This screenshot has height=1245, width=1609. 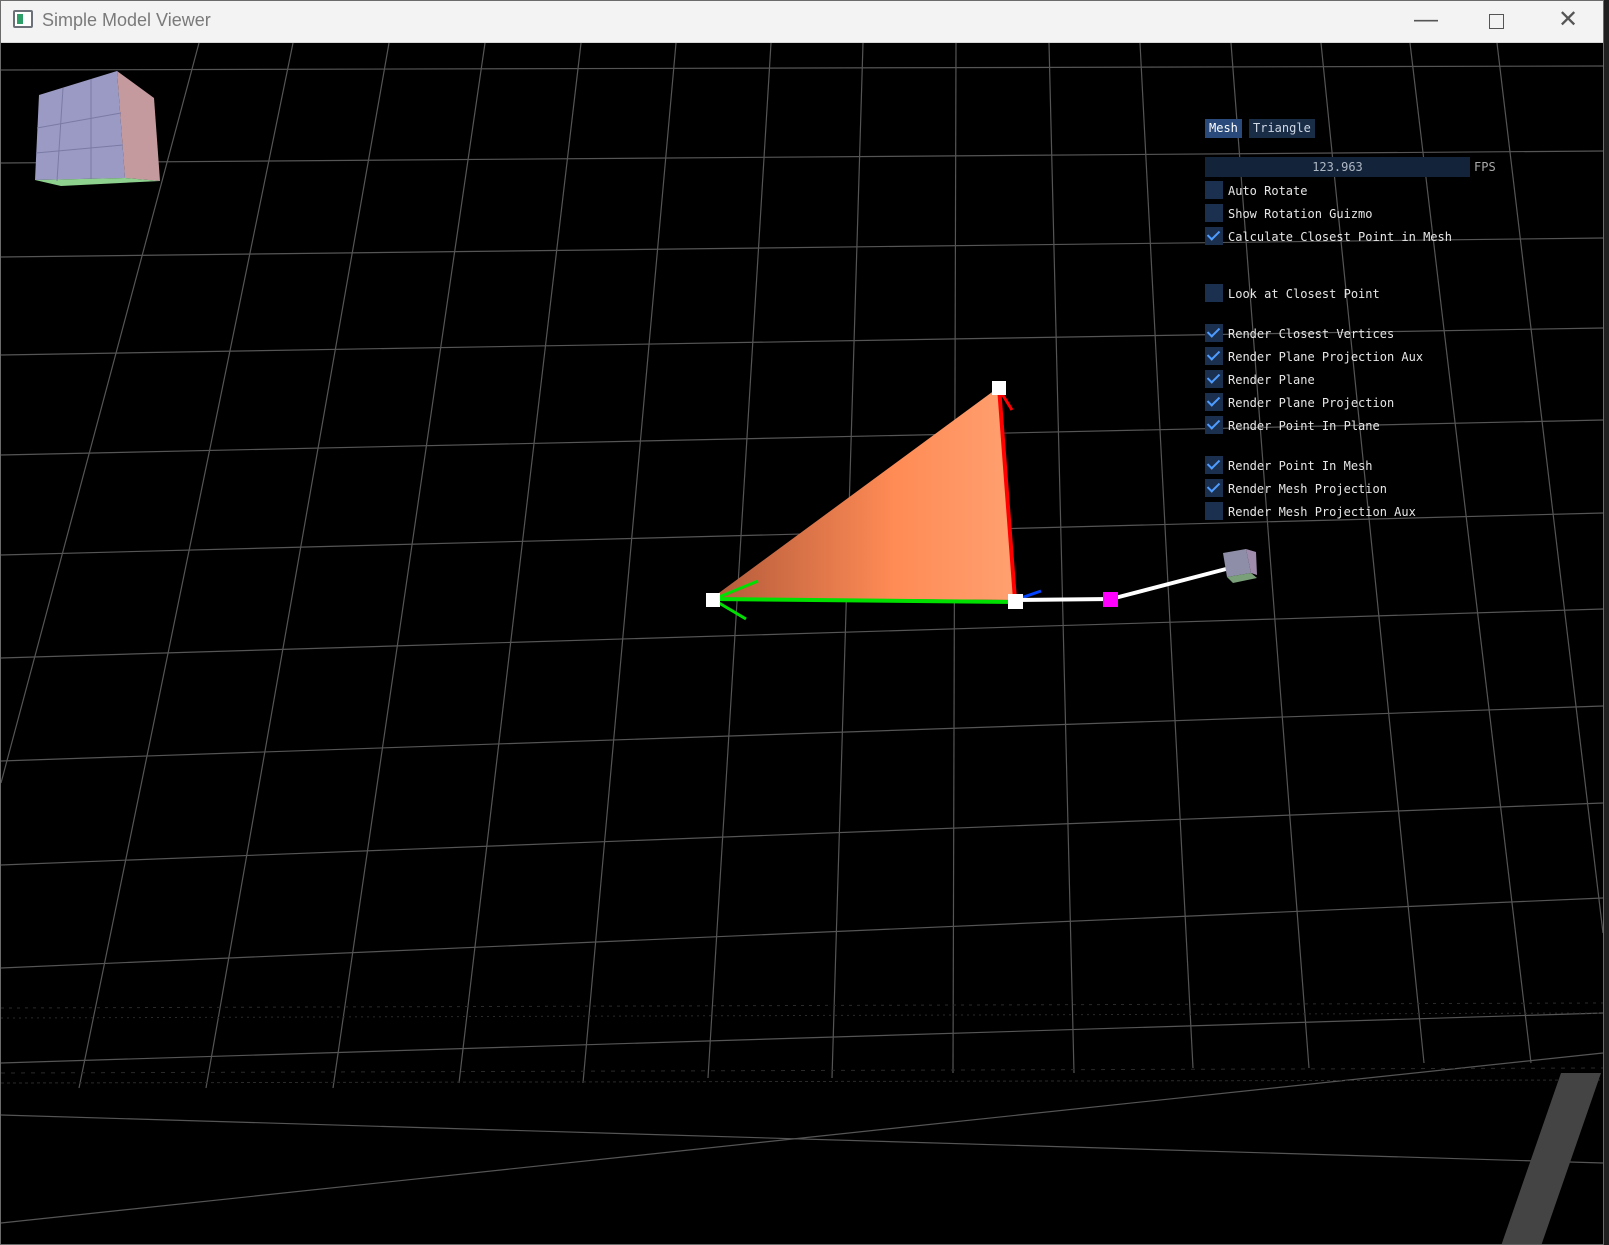 What do you see at coordinates (1326, 357) in the screenshot?
I see `option-label: Render Plane Projection Aux` at bounding box center [1326, 357].